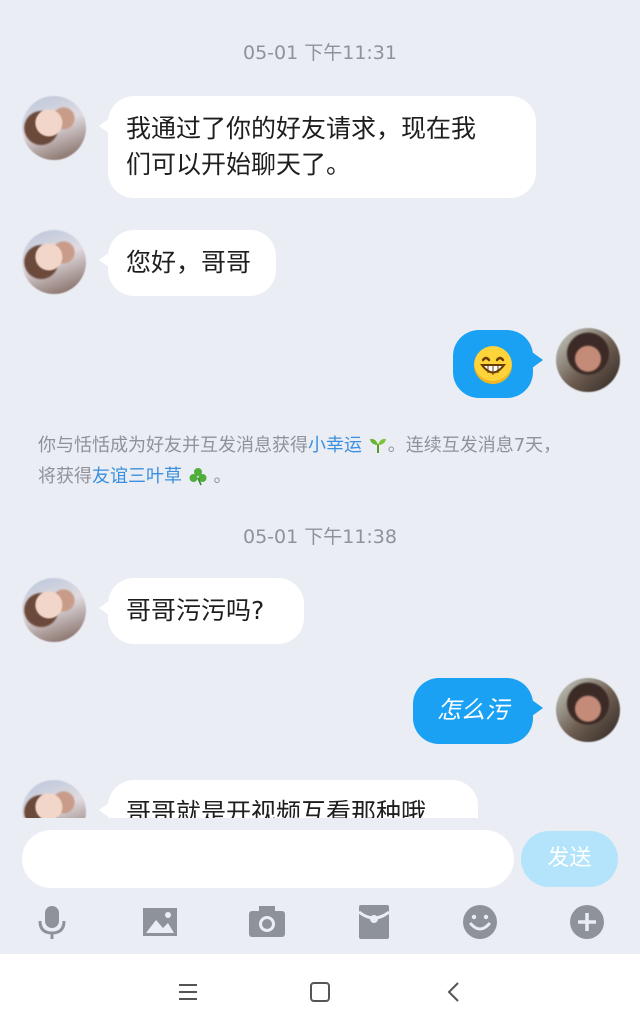 The width and height of the screenshot is (640, 1030). Describe the element at coordinates (317, 147) in the screenshot. I see `message-bubble: 我通过了你的好友请求，现在我 们可以开始聊天了。` at that location.